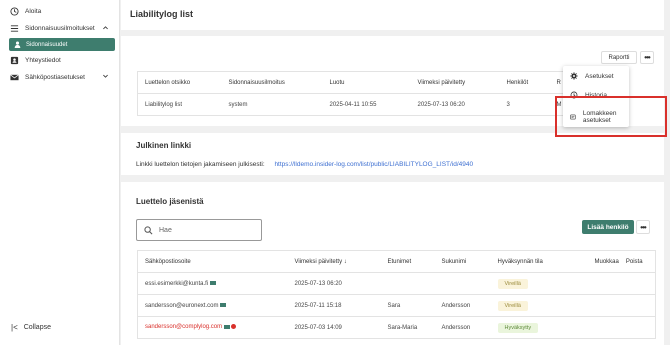 Image resolution: width=670 pixels, height=345 pixels. I want to click on email-cell: sandersson@euronext.com, so click(212, 305).